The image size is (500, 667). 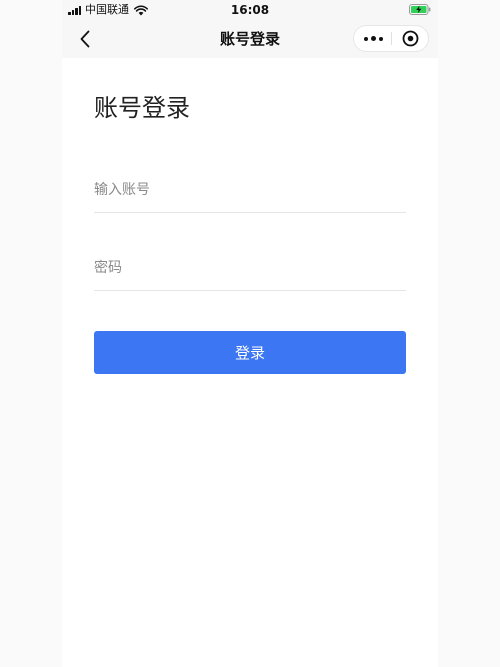 I want to click on page-title: 账号登录, so click(x=142, y=108).